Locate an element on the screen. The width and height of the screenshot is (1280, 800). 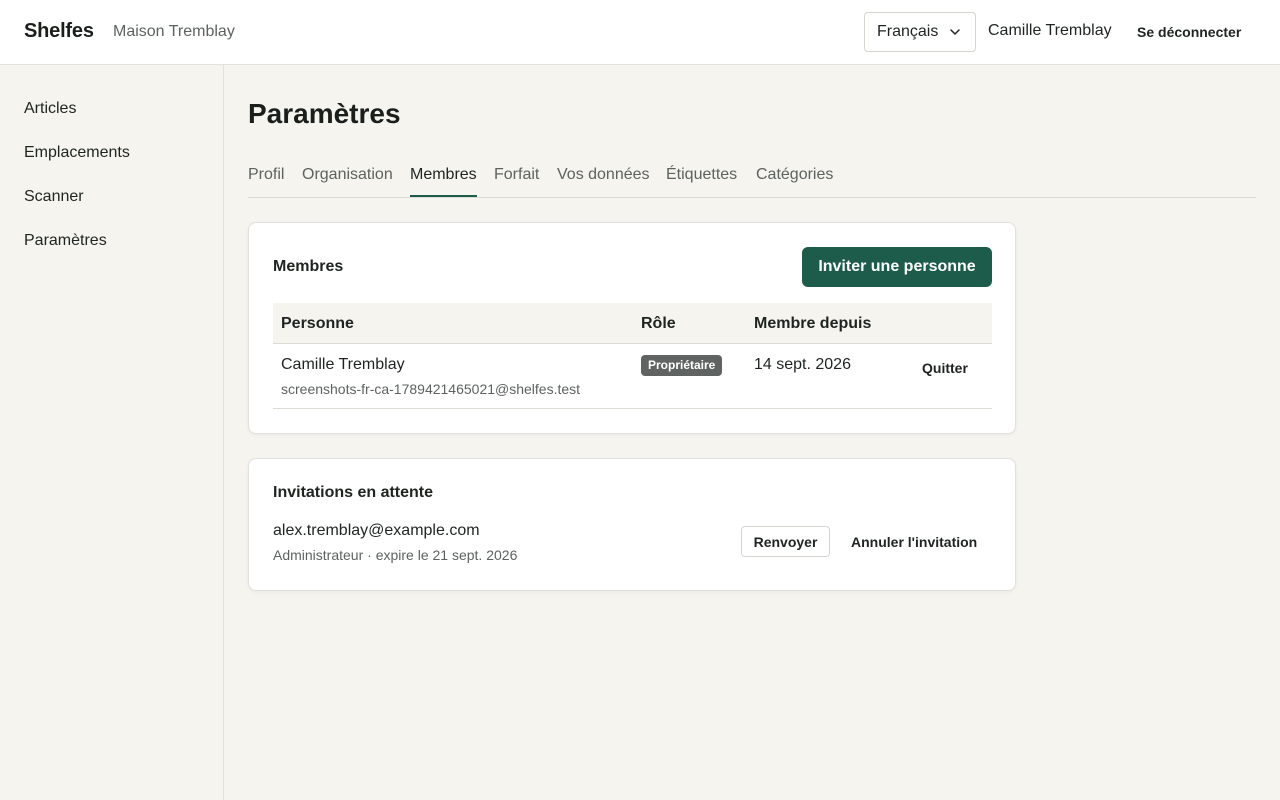
app-logo: Shelfes is located at coordinates (59, 31).